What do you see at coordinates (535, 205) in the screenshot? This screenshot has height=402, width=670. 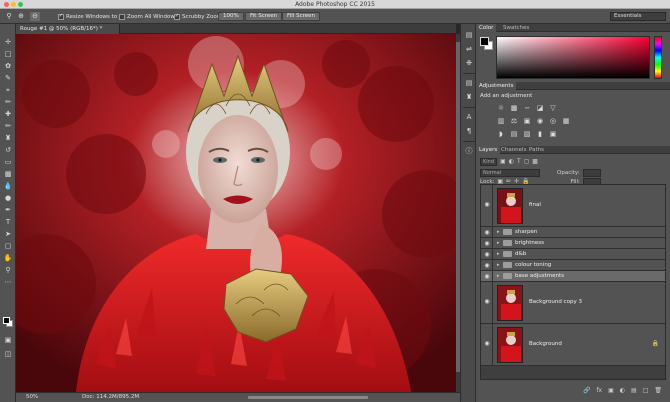 I see `layer-name: final` at bounding box center [535, 205].